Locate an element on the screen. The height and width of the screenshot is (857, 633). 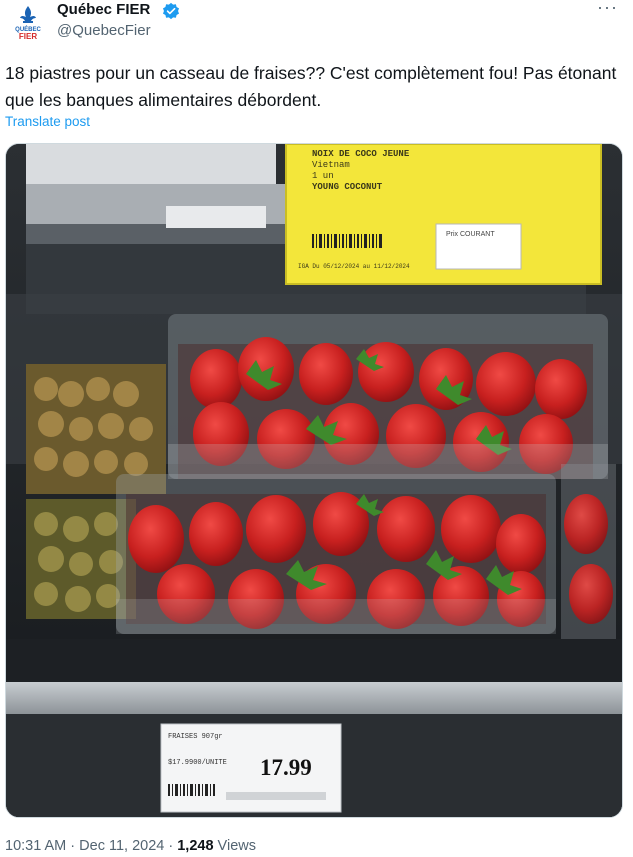
avatar: QUÉBEC FIER is located at coordinates (28, 23).